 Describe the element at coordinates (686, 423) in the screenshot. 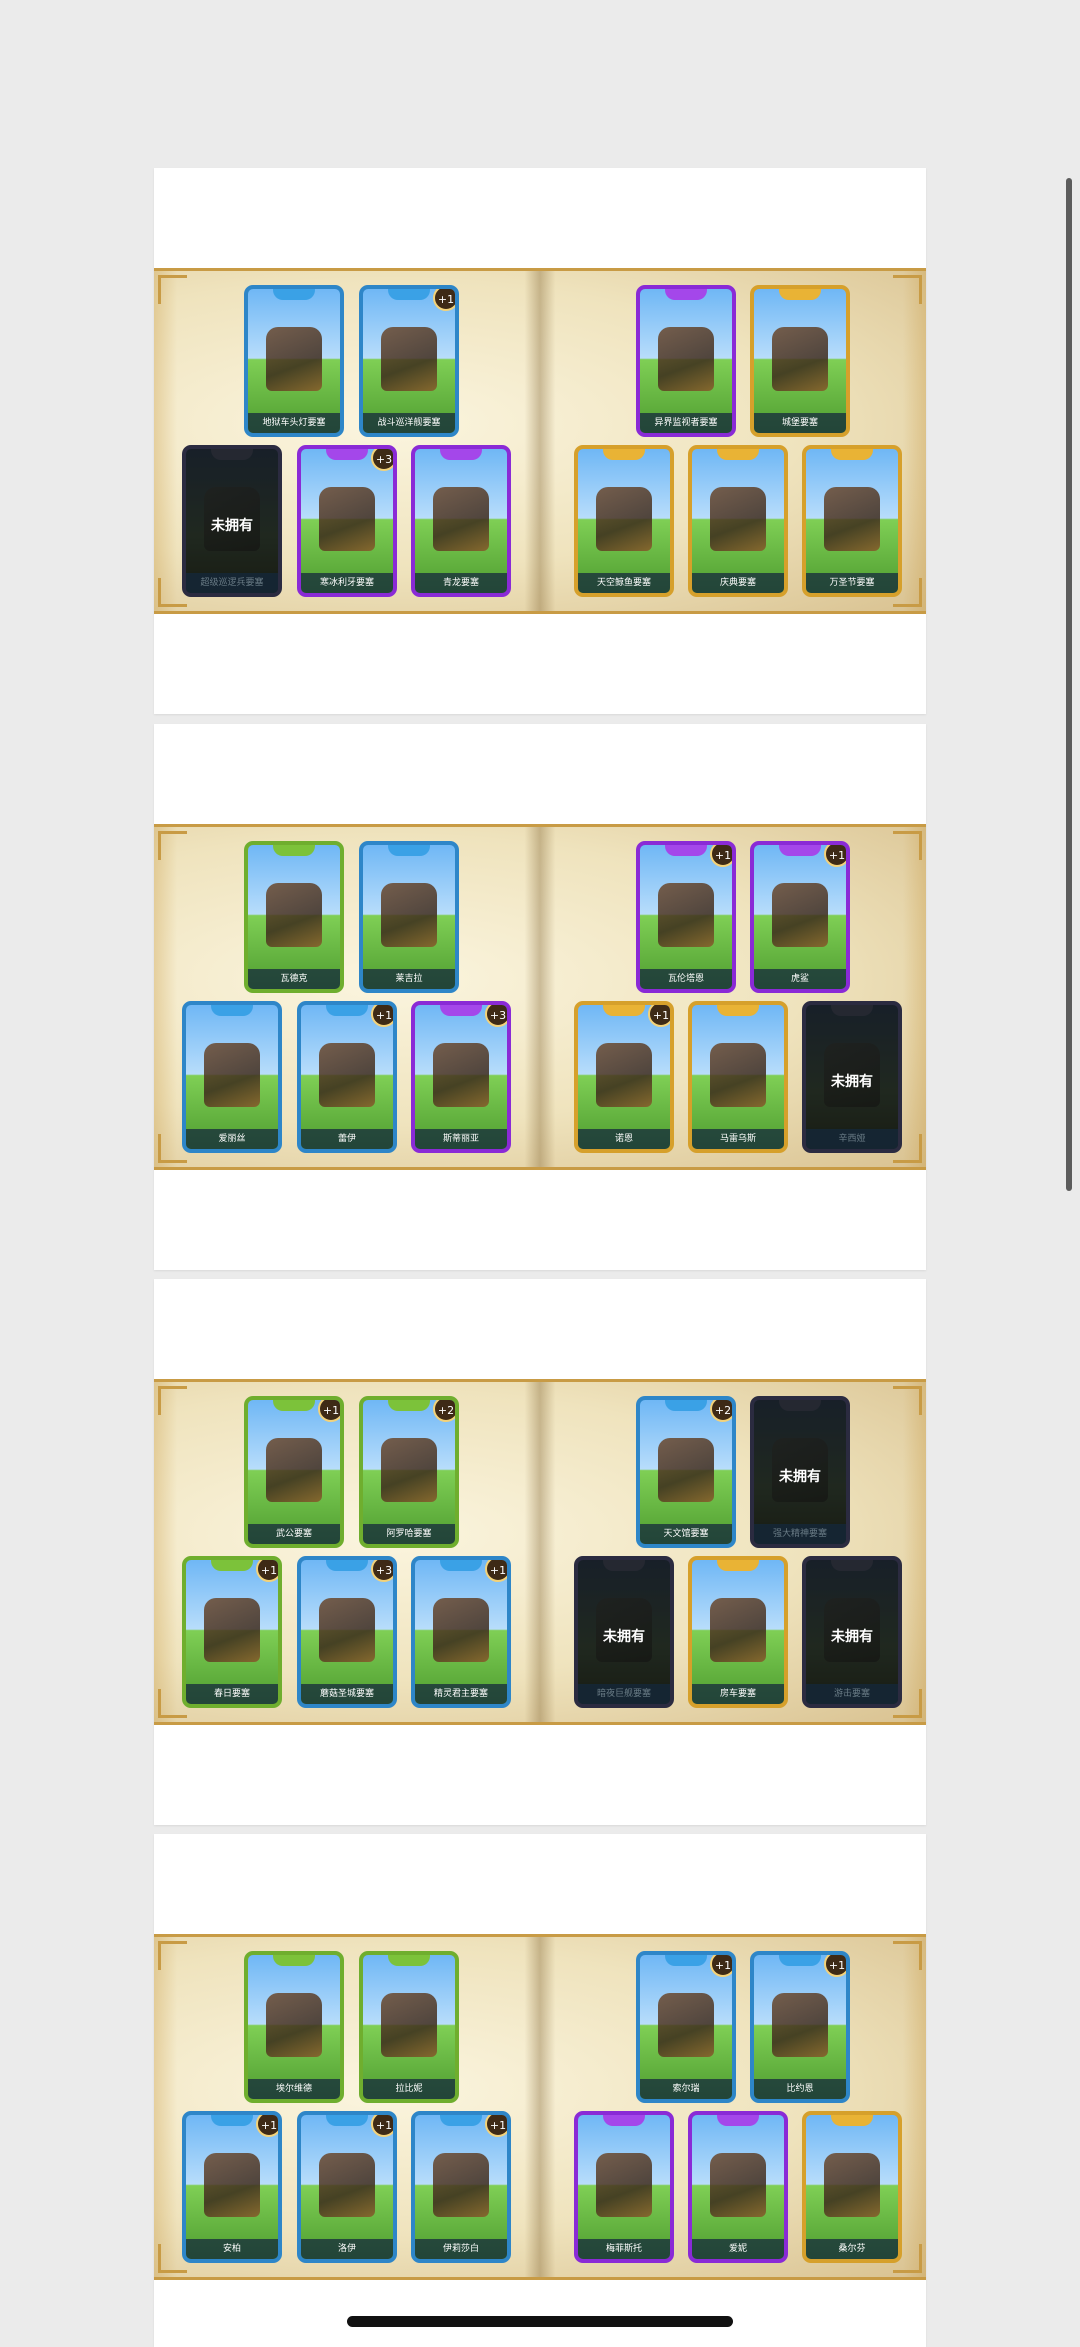

I see `card-name: 异界监视者要塞` at that location.